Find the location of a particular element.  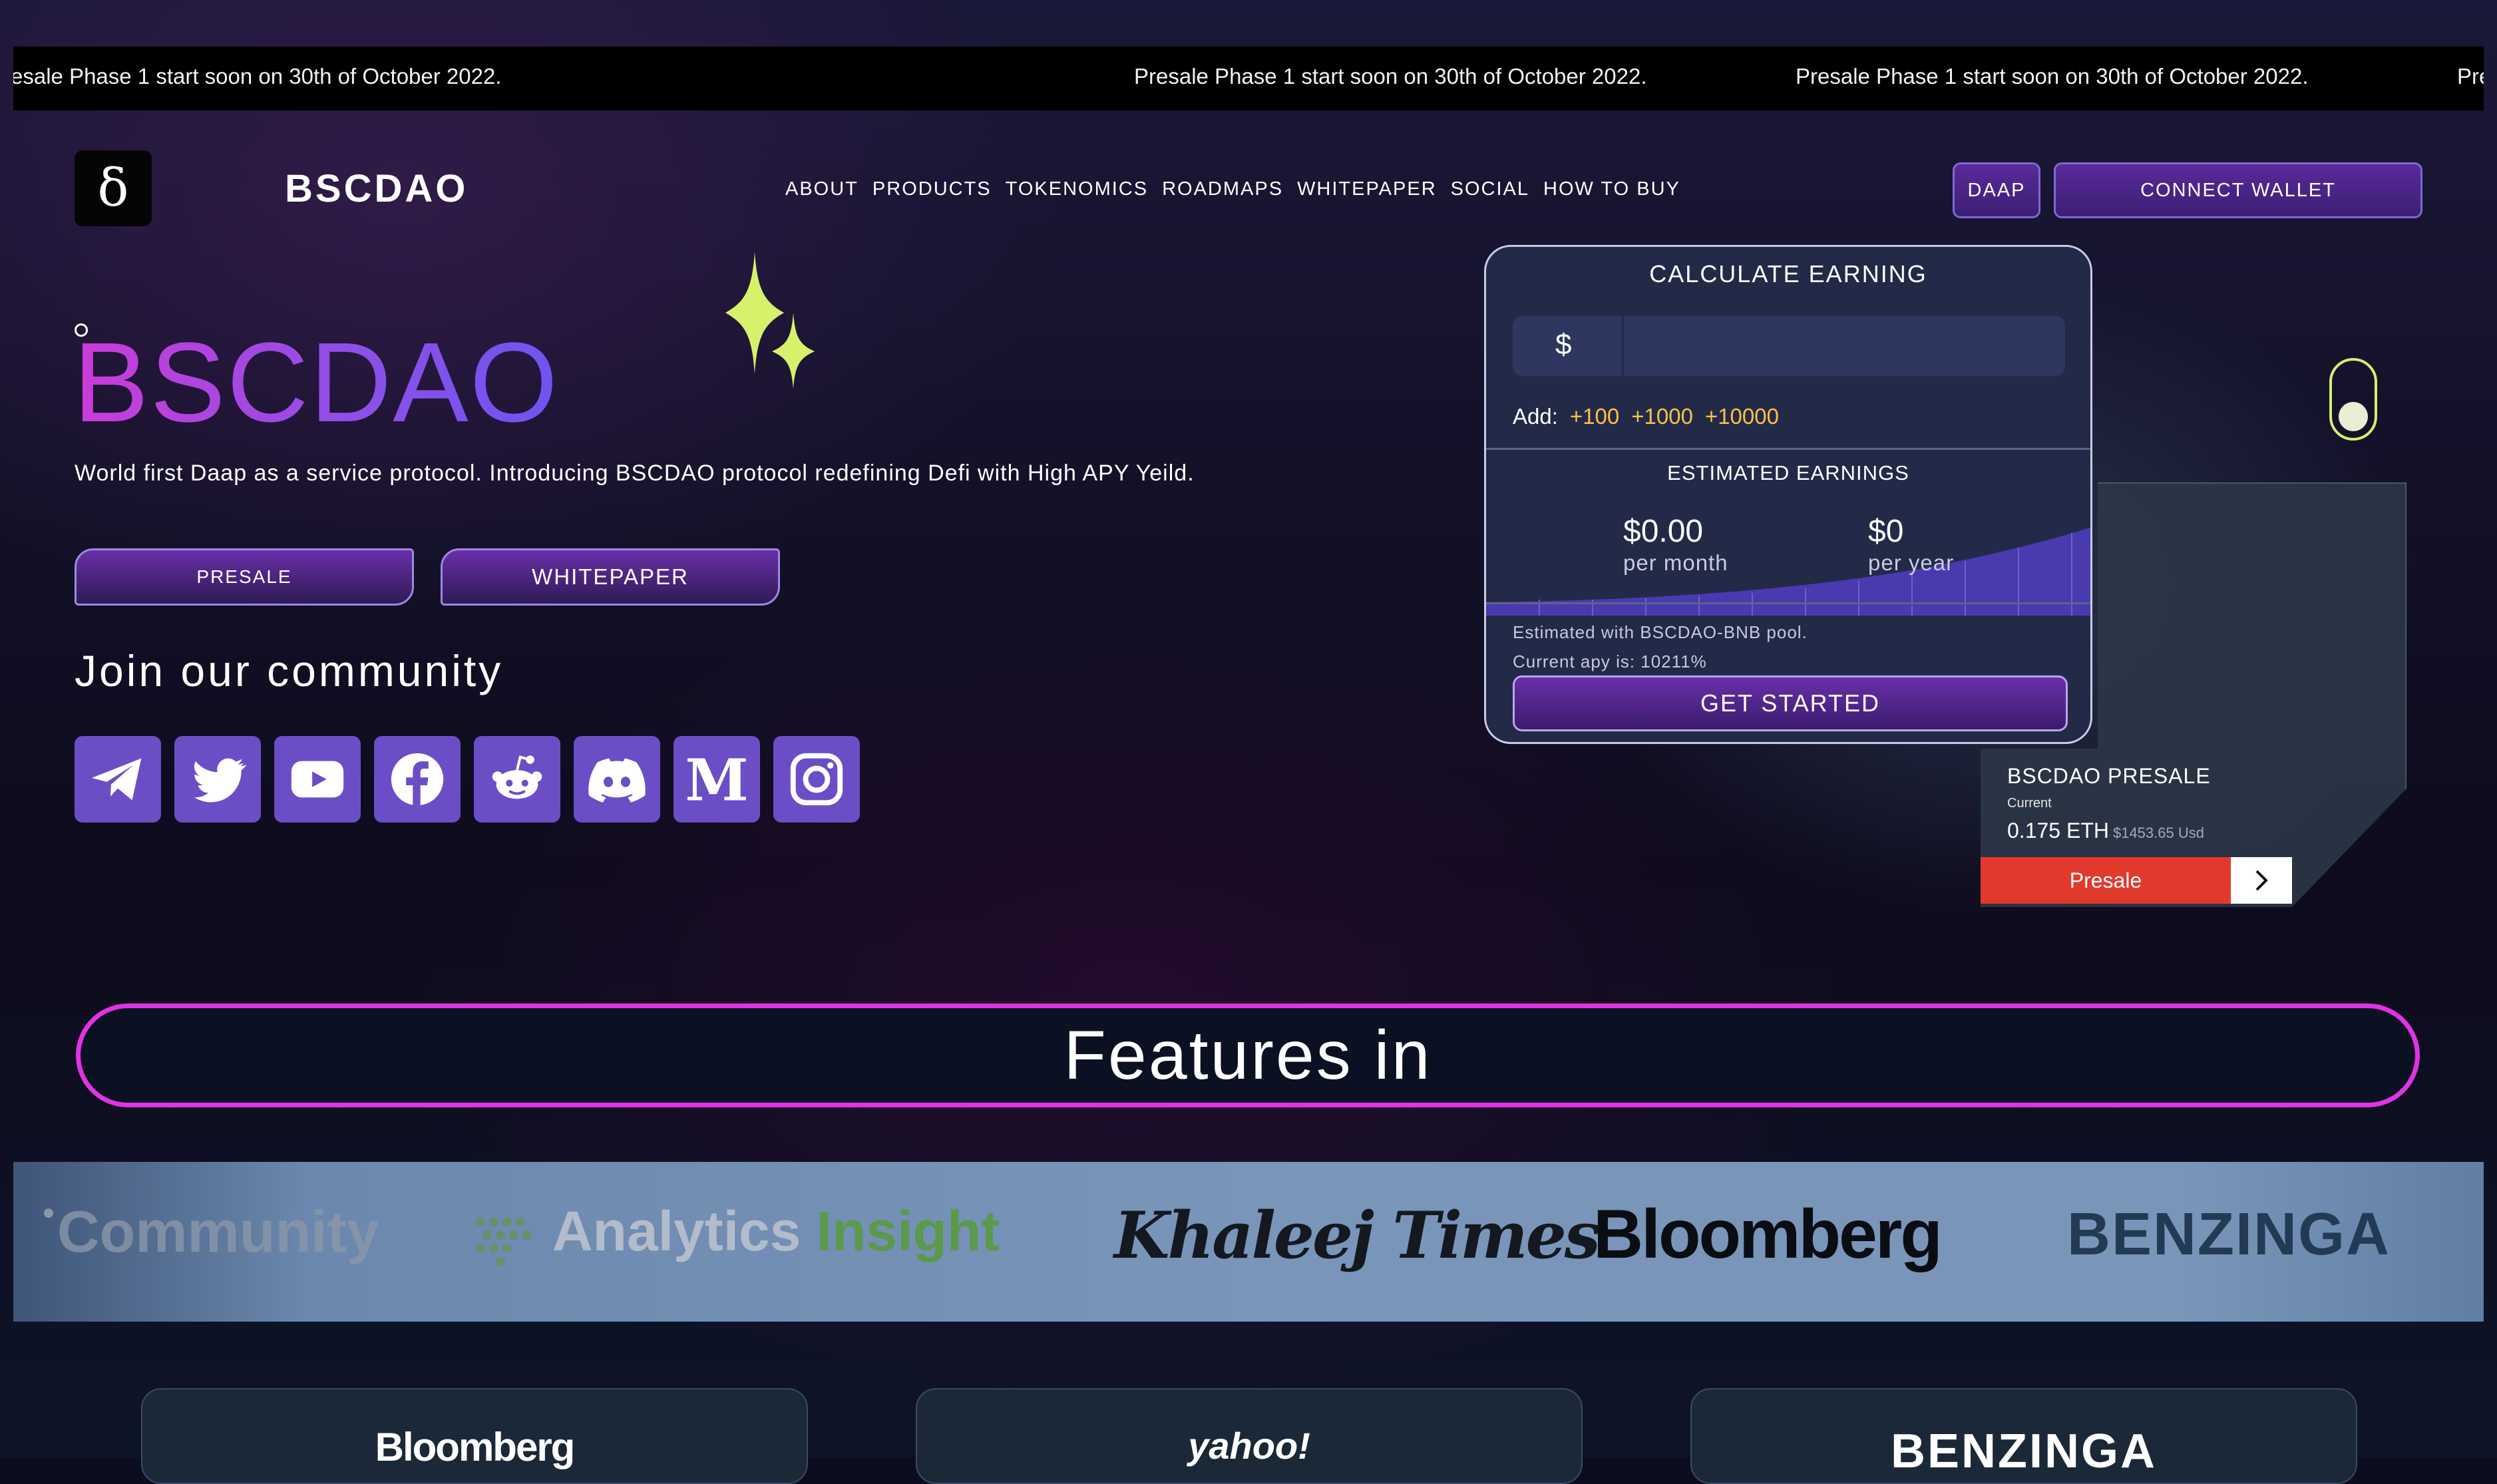

analytics-insight-logo-icon is located at coordinates (504, 1241).